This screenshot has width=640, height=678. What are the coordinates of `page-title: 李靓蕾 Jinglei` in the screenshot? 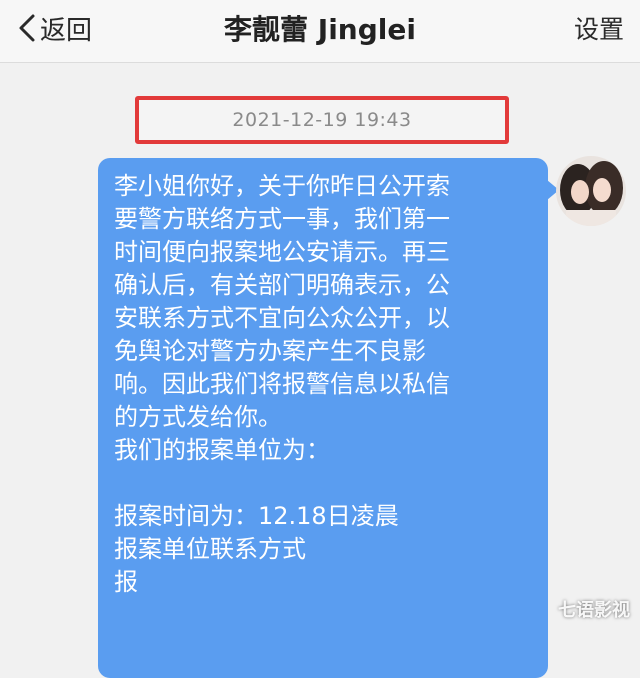 It's located at (320, 29).